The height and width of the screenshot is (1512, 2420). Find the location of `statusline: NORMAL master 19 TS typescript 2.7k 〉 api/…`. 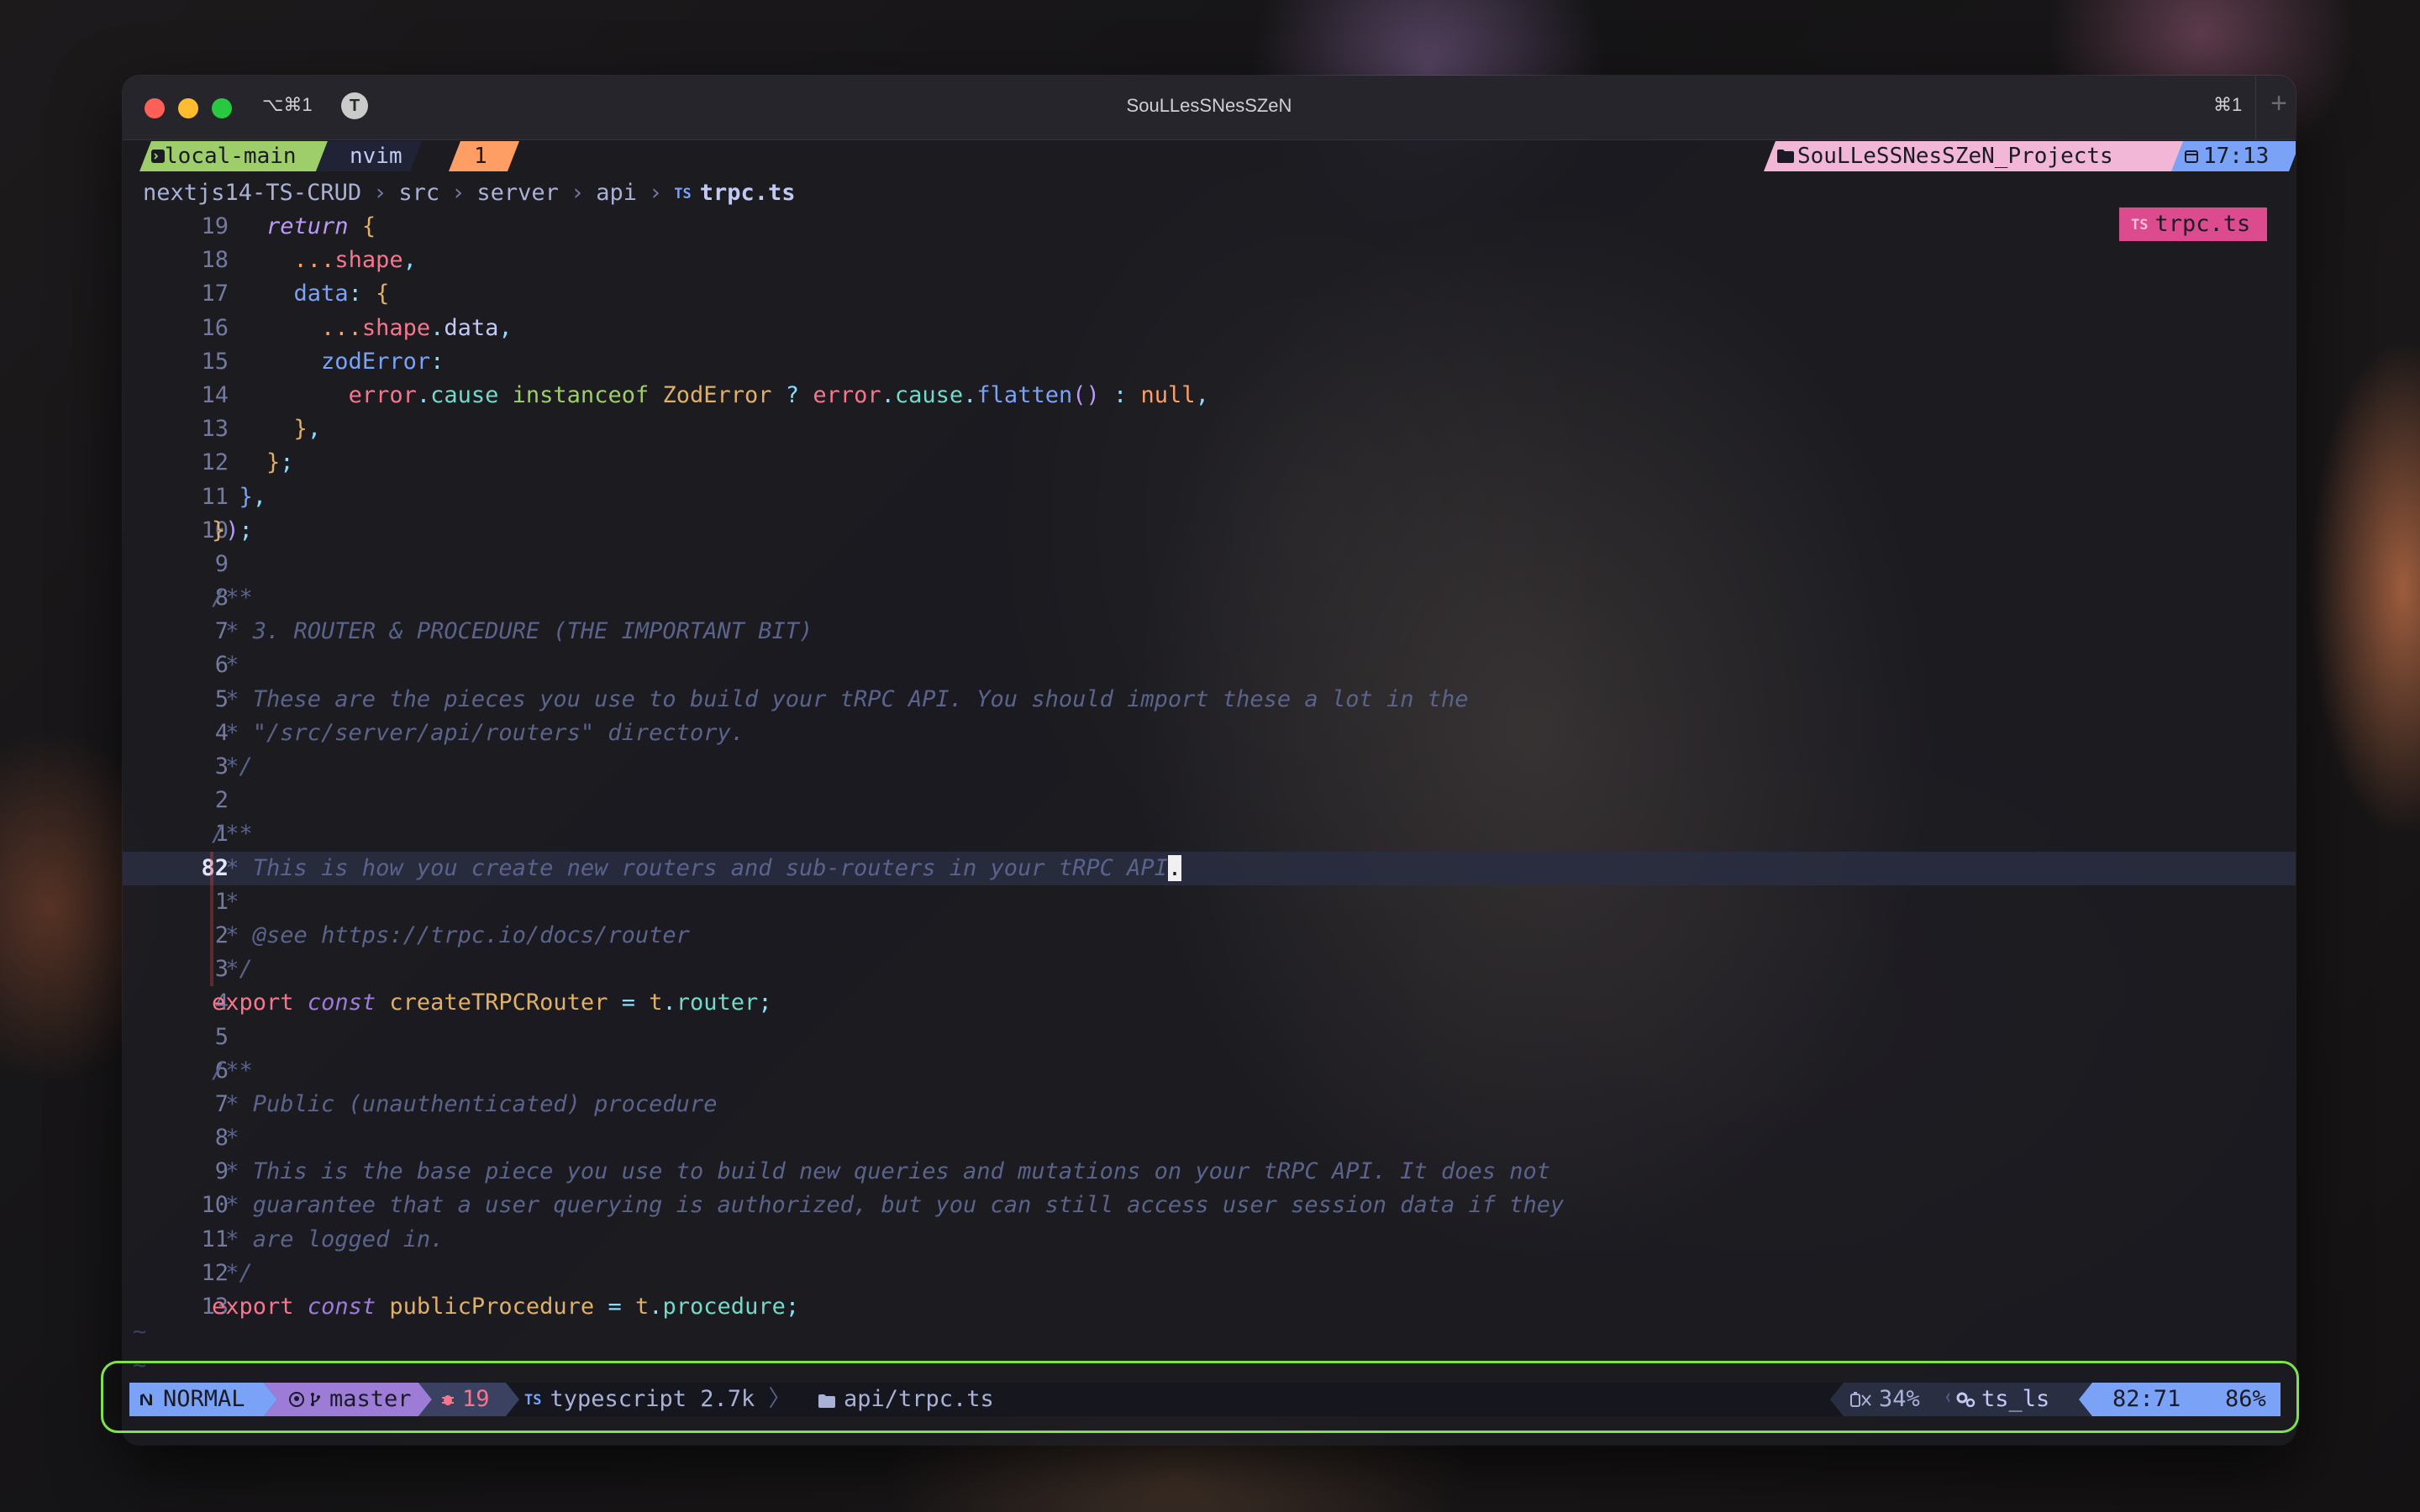

statusline: NORMAL master 19 TS typescript 2.7k 〉 api/… is located at coordinates (1205, 1399).